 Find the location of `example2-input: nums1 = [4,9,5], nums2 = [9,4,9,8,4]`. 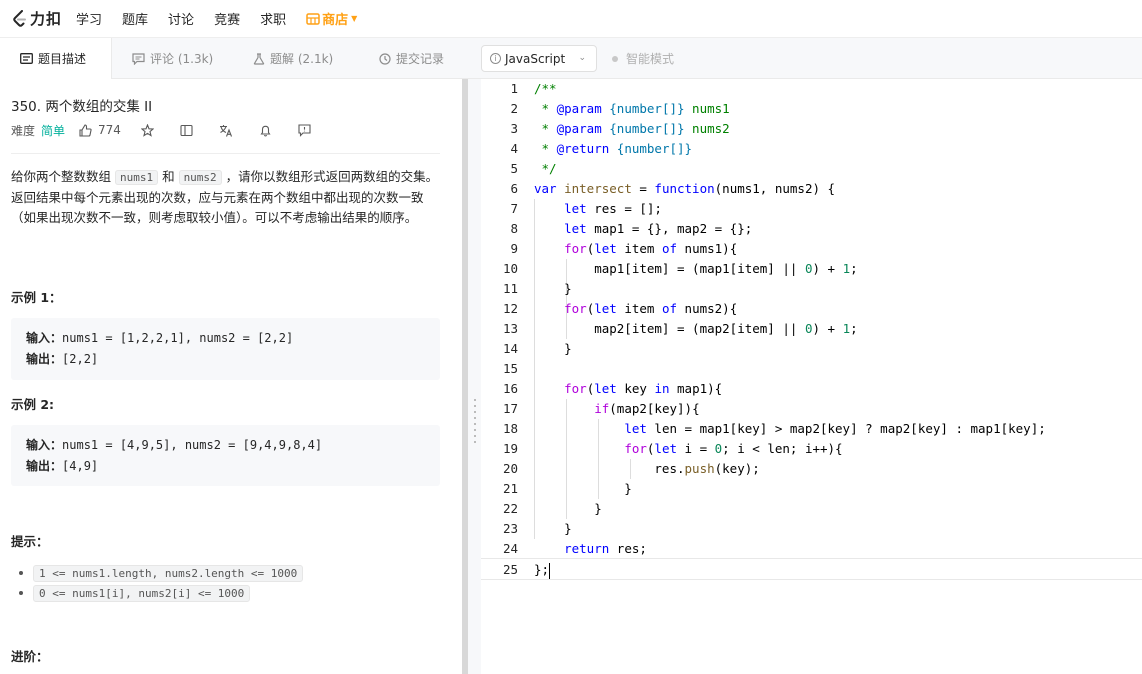

example2-input: nums1 = [4,9,5], nums2 = [9,4,9,8,4] is located at coordinates (192, 445).